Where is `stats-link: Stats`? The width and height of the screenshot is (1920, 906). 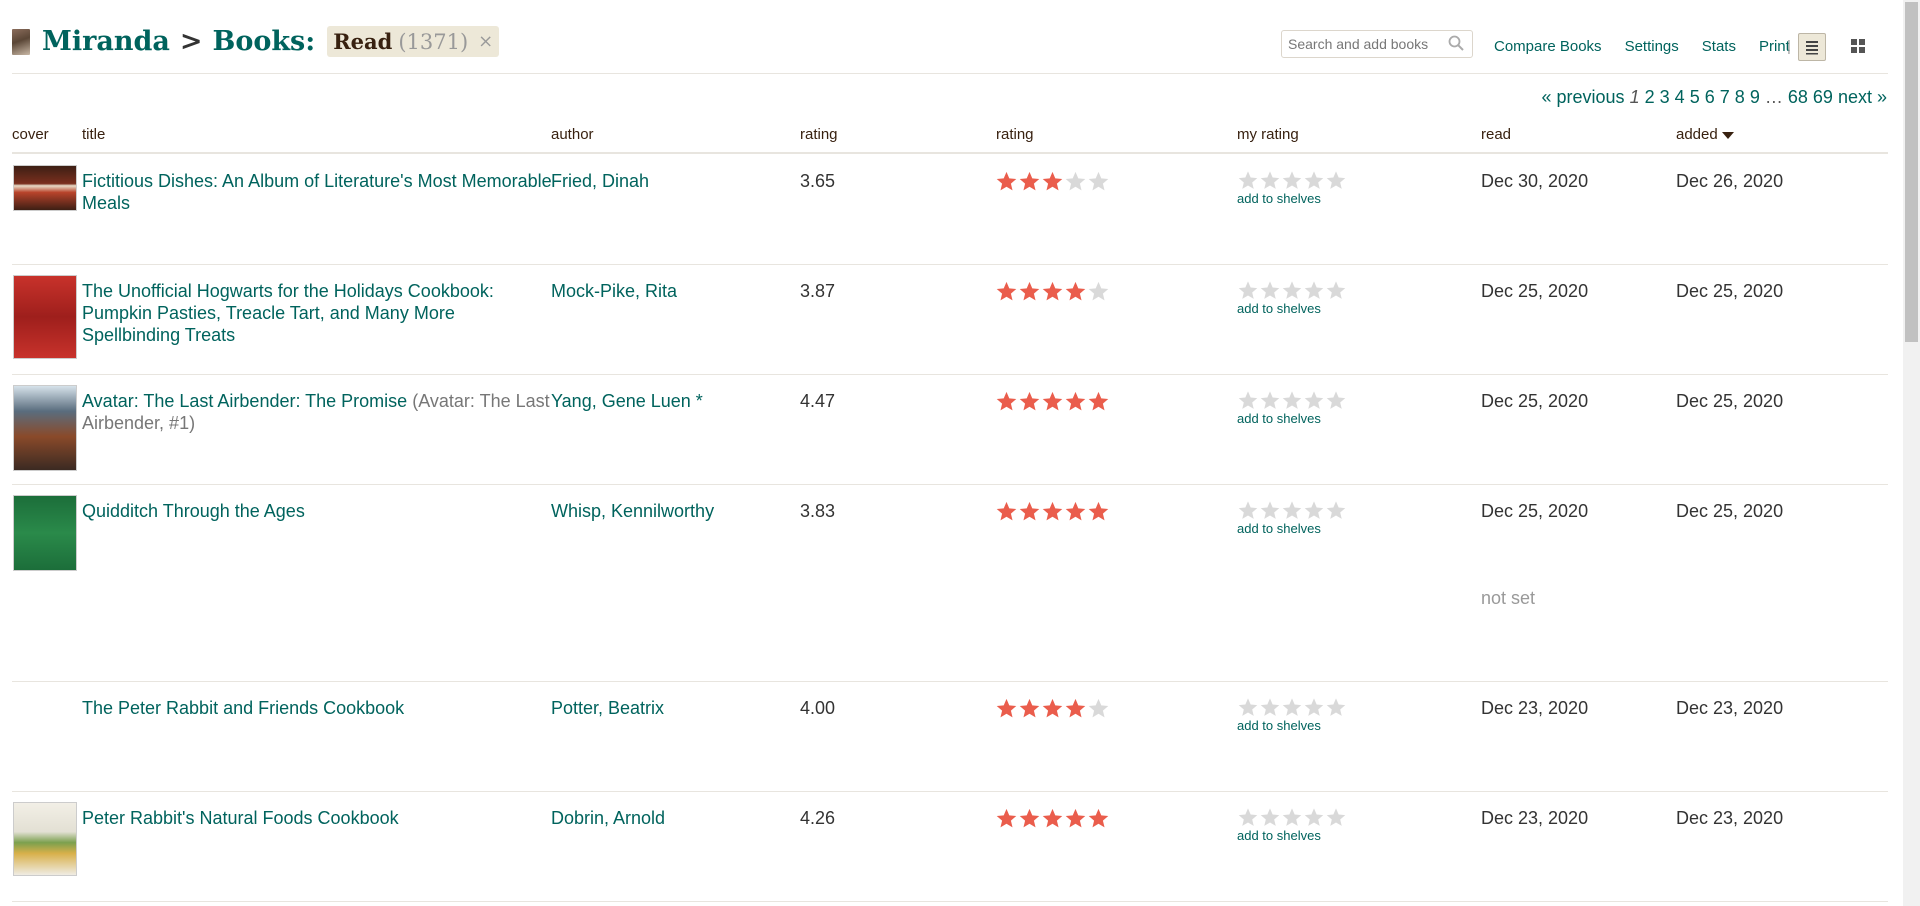 stats-link: Stats is located at coordinates (1719, 46).